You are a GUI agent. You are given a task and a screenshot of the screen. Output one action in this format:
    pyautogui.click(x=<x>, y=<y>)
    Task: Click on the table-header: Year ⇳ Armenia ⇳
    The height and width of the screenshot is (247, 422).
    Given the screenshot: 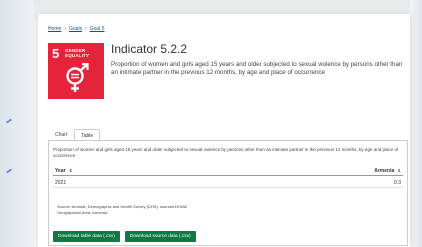 What is the action you would take?
    pyautogui.click(x=228, y=171)
    